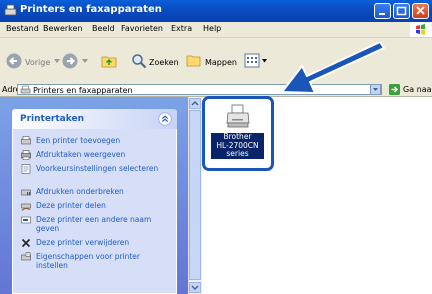 The width and height of the screenshot is (432, 294). I want to click on chevron-up-icon, so click(195, 103).